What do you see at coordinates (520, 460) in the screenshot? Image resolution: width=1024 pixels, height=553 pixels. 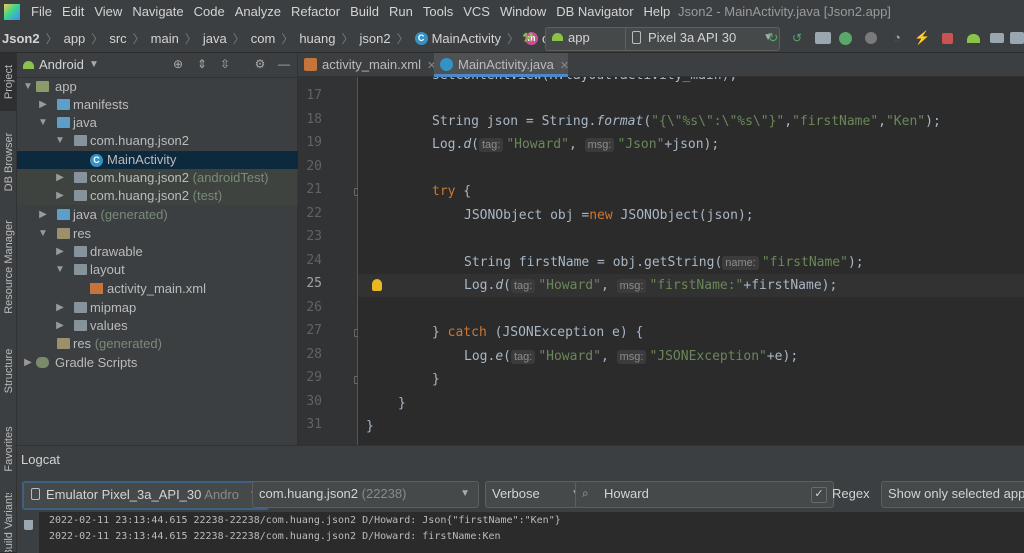 I see `logcat-header: Logcat` at bounding box center [520, 460].